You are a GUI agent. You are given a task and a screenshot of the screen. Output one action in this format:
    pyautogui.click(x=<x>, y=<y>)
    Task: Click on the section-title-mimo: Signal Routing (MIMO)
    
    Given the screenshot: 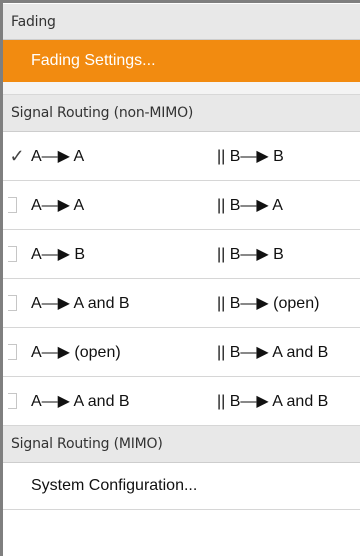 What is the action you would take?
    pyautogui.click(x=87, y=444)
    